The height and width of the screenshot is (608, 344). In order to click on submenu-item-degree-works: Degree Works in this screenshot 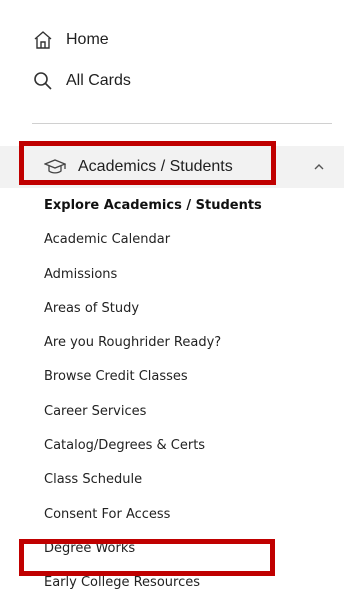, I will do `click(189, 556)`.